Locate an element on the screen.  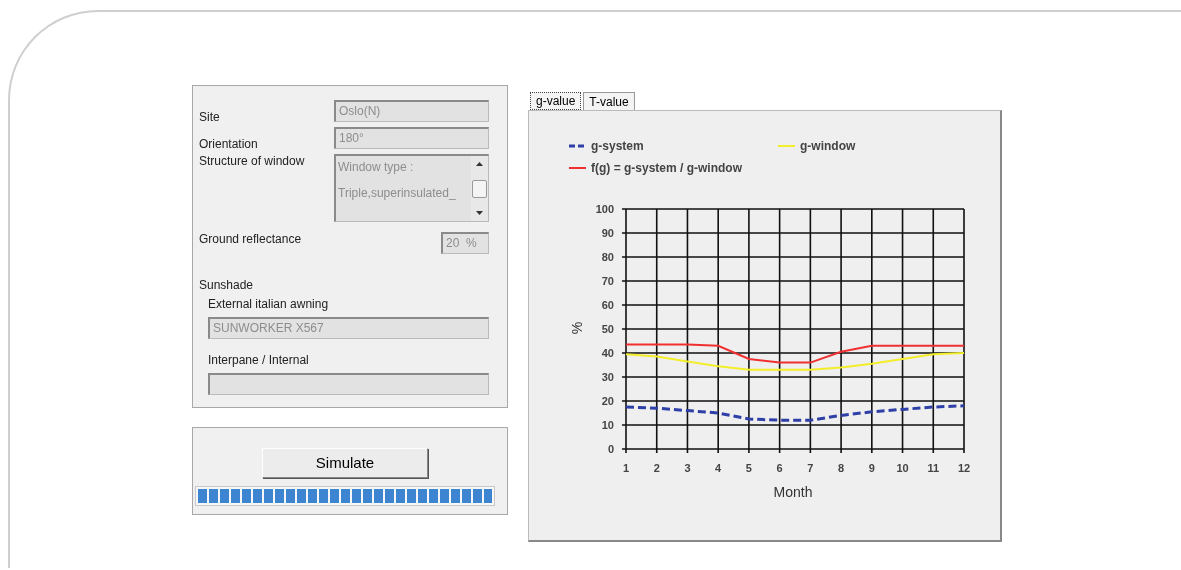
x-tick-label: 7 is located at coordinates (810, 468).